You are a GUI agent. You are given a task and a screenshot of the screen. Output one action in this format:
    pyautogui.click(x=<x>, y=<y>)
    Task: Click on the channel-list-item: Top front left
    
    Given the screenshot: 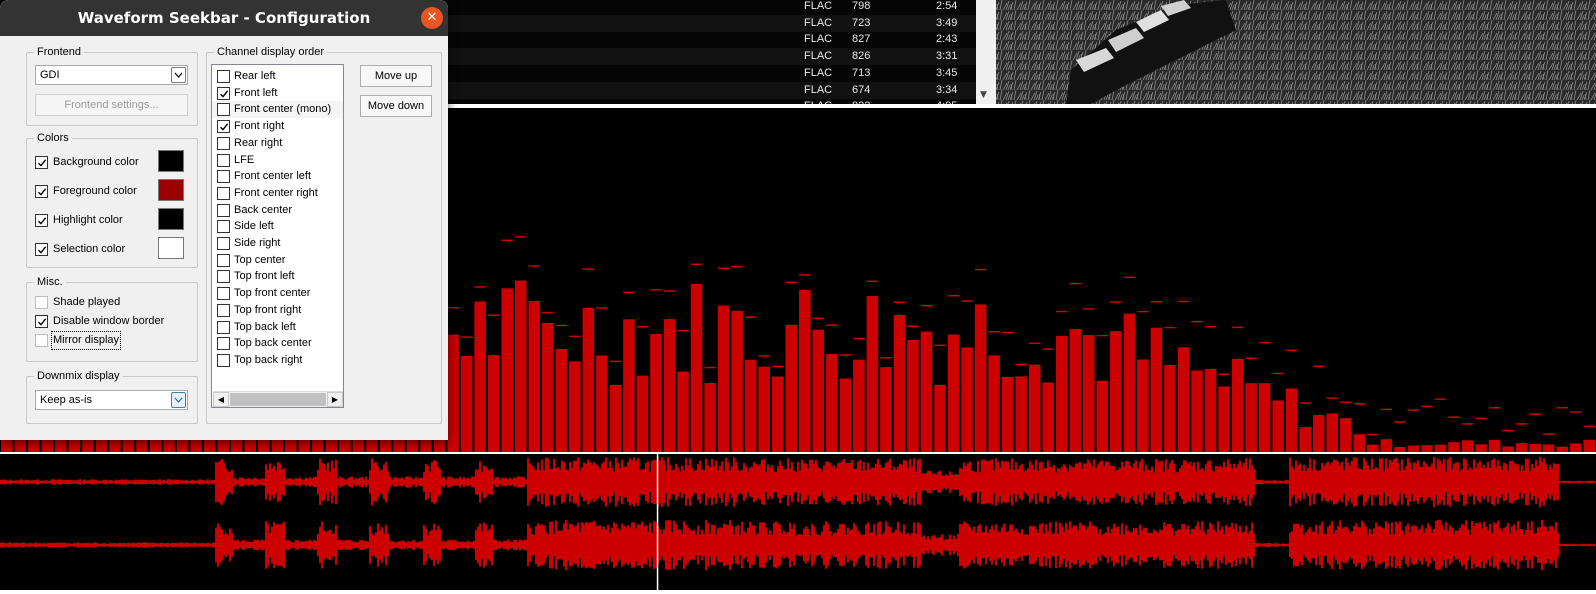 What is the action you would take?
    pyautogui.click(x=277, y=276)
    